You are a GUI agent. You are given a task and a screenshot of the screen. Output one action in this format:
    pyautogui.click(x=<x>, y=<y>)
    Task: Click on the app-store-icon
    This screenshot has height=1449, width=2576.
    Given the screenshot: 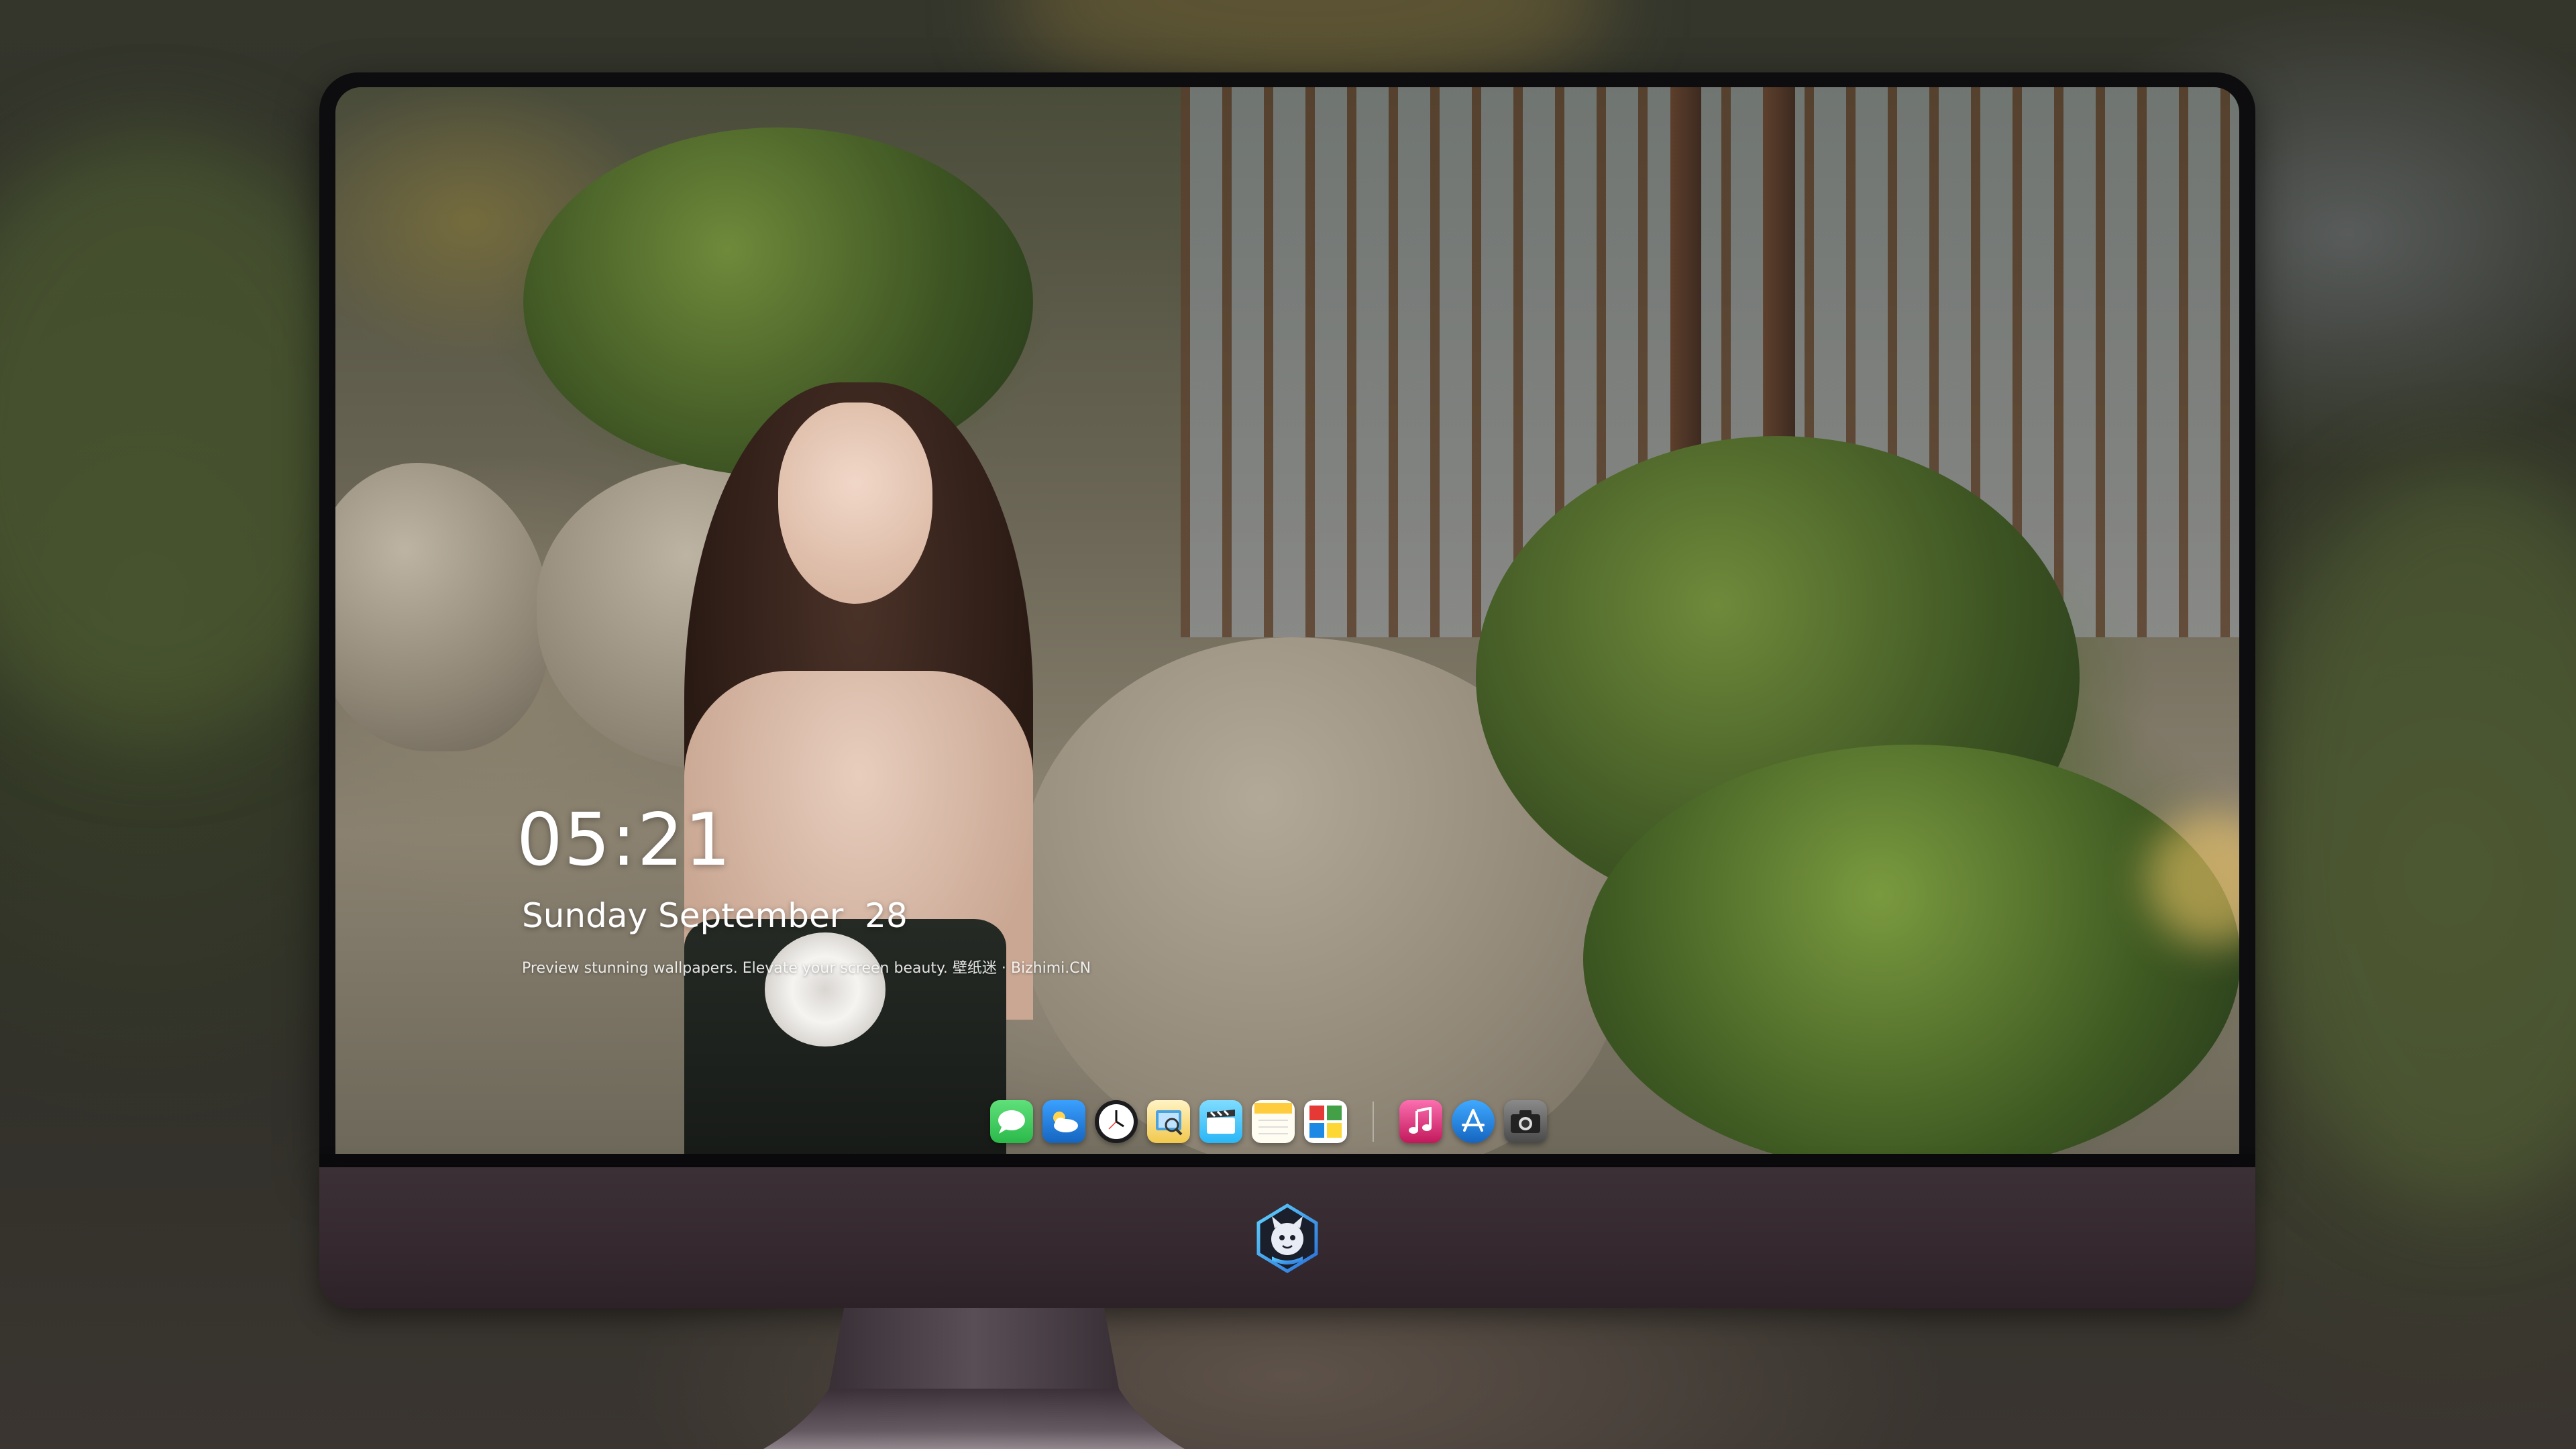 What is the action you would take?
    pyautogui.click(x=1473, y=1121)
    